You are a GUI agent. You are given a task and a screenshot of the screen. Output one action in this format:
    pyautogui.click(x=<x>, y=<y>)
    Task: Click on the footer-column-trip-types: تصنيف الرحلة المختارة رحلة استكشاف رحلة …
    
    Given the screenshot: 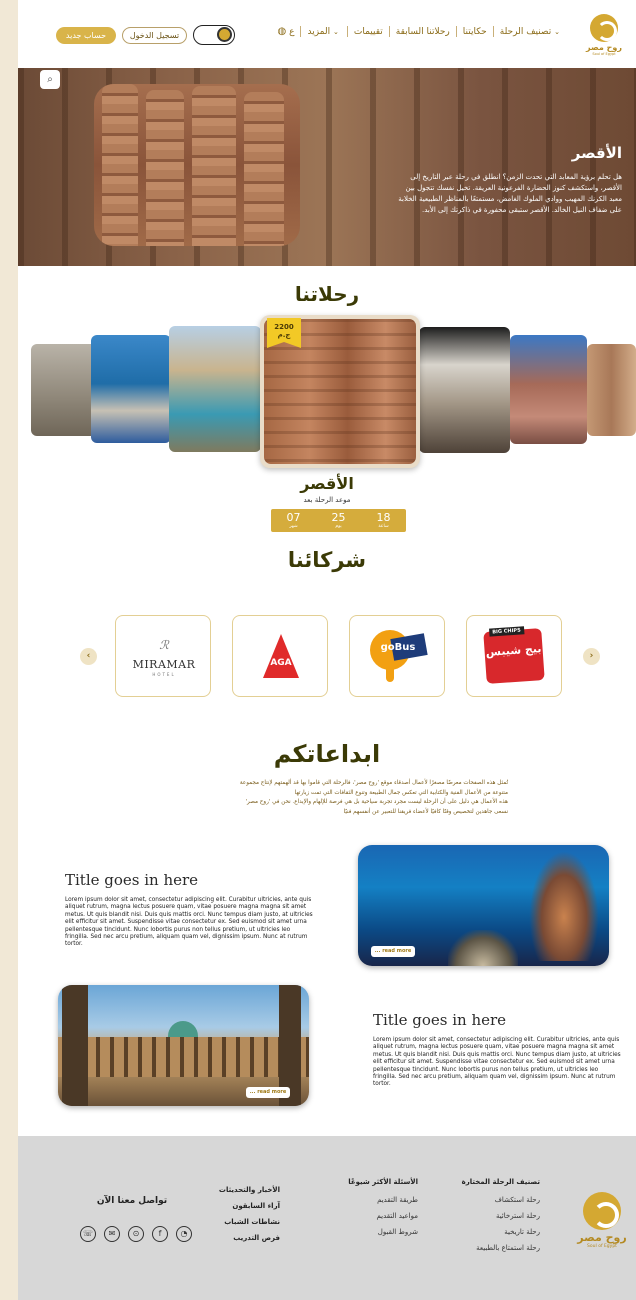 What is the action you would take?
    pyautogui.click(x=501, y=1219)
    